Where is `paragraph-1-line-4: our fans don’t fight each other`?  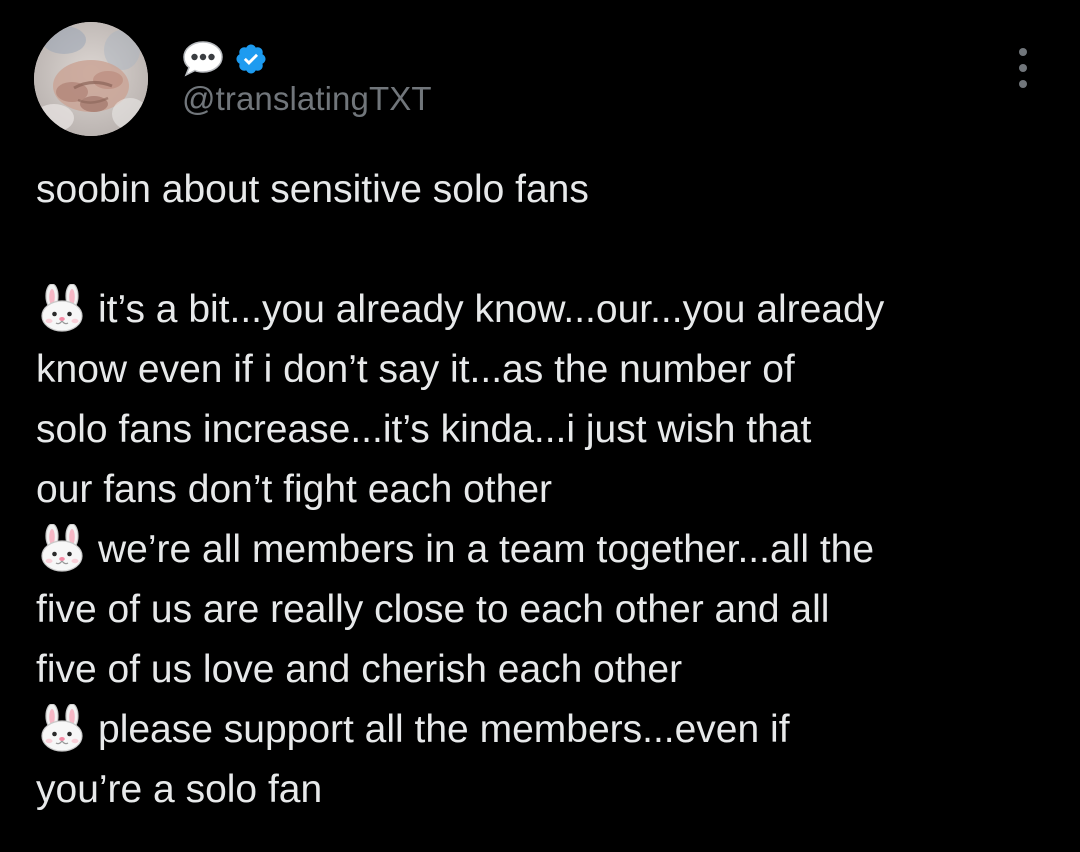
paragraph-1-line-4: our fans don’t fight each other is located at coordinates (294, 489).